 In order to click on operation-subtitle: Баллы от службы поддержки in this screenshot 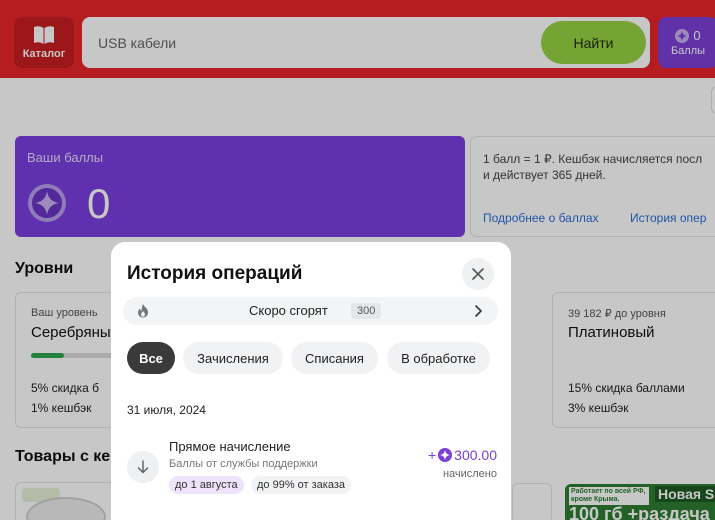, I will do `click(243, 464)`.